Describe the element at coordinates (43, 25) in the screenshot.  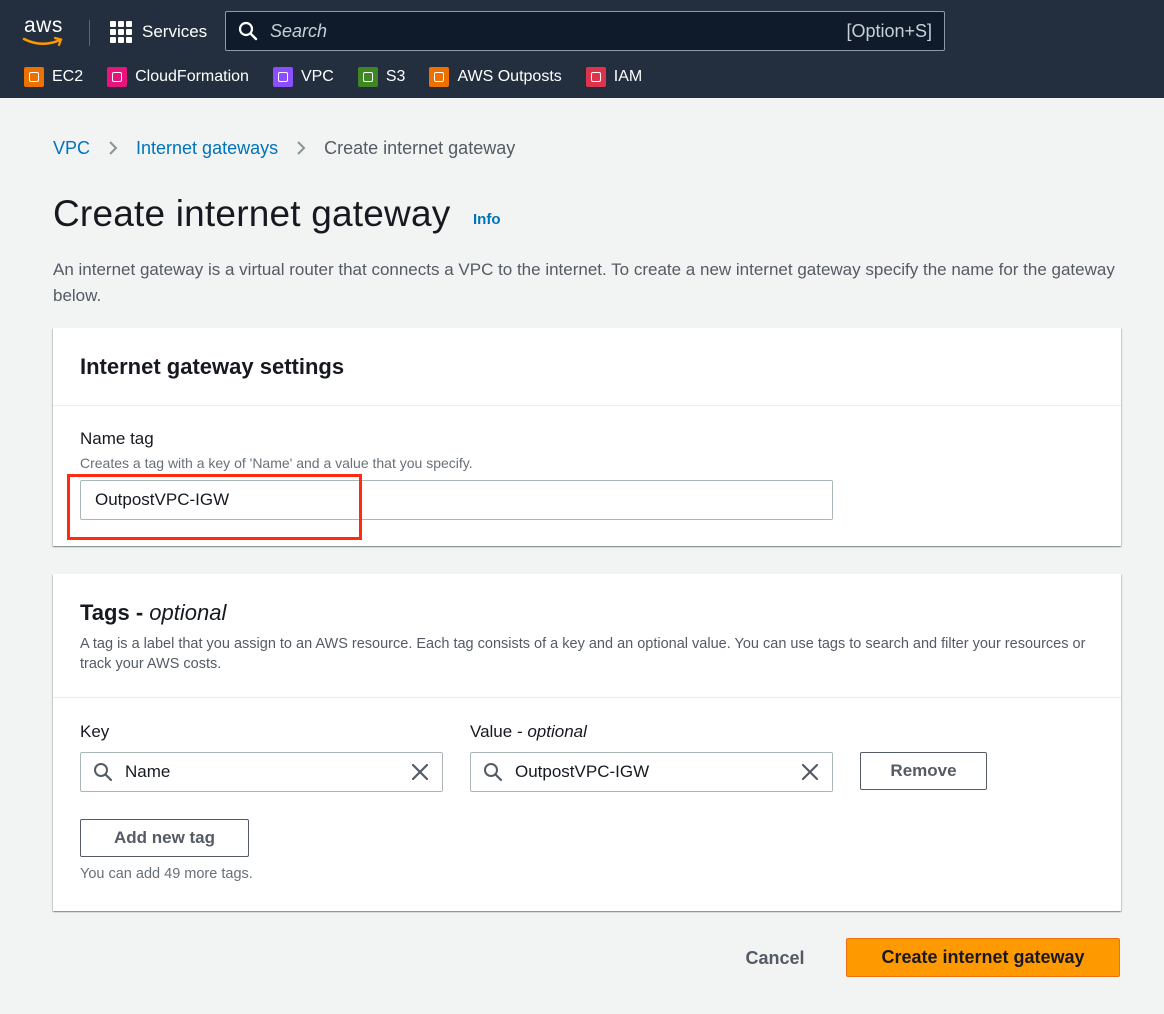
I see `aws-logo-text: aws` at that location.